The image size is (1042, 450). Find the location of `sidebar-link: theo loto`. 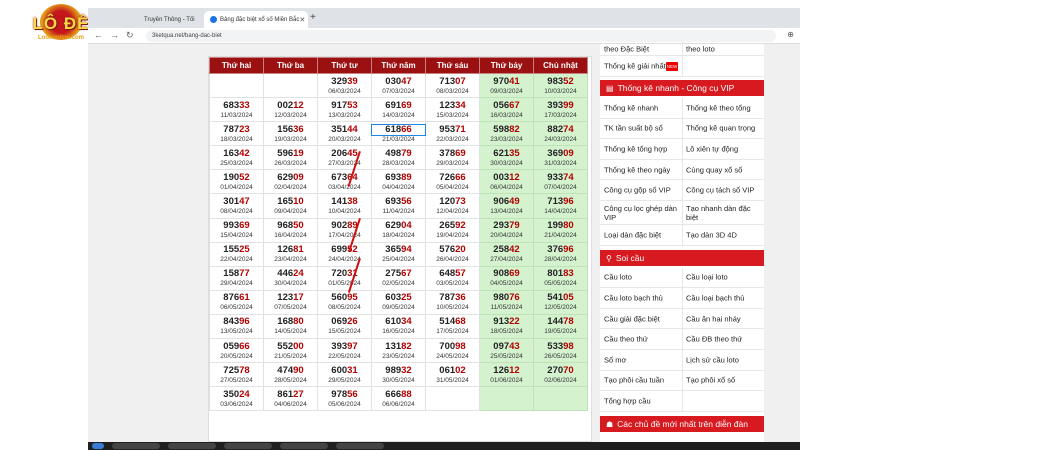

sidebar-link: theo loto is located at coordinates (724, 48).